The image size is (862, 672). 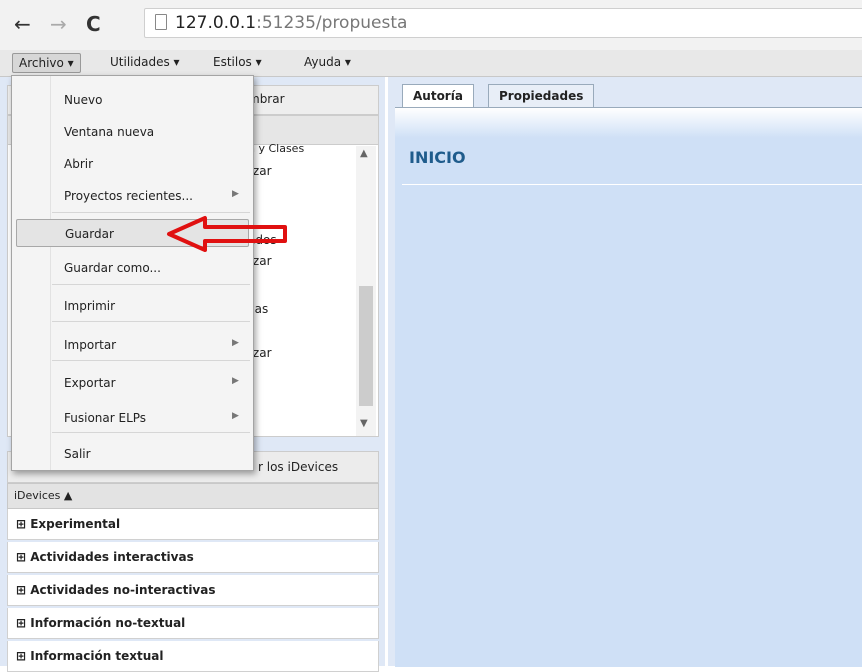 What do you see at coordinates (79, 164) in the screenshot?
I see `menu-item-label: Abrir` at bounding box center [79, 164].